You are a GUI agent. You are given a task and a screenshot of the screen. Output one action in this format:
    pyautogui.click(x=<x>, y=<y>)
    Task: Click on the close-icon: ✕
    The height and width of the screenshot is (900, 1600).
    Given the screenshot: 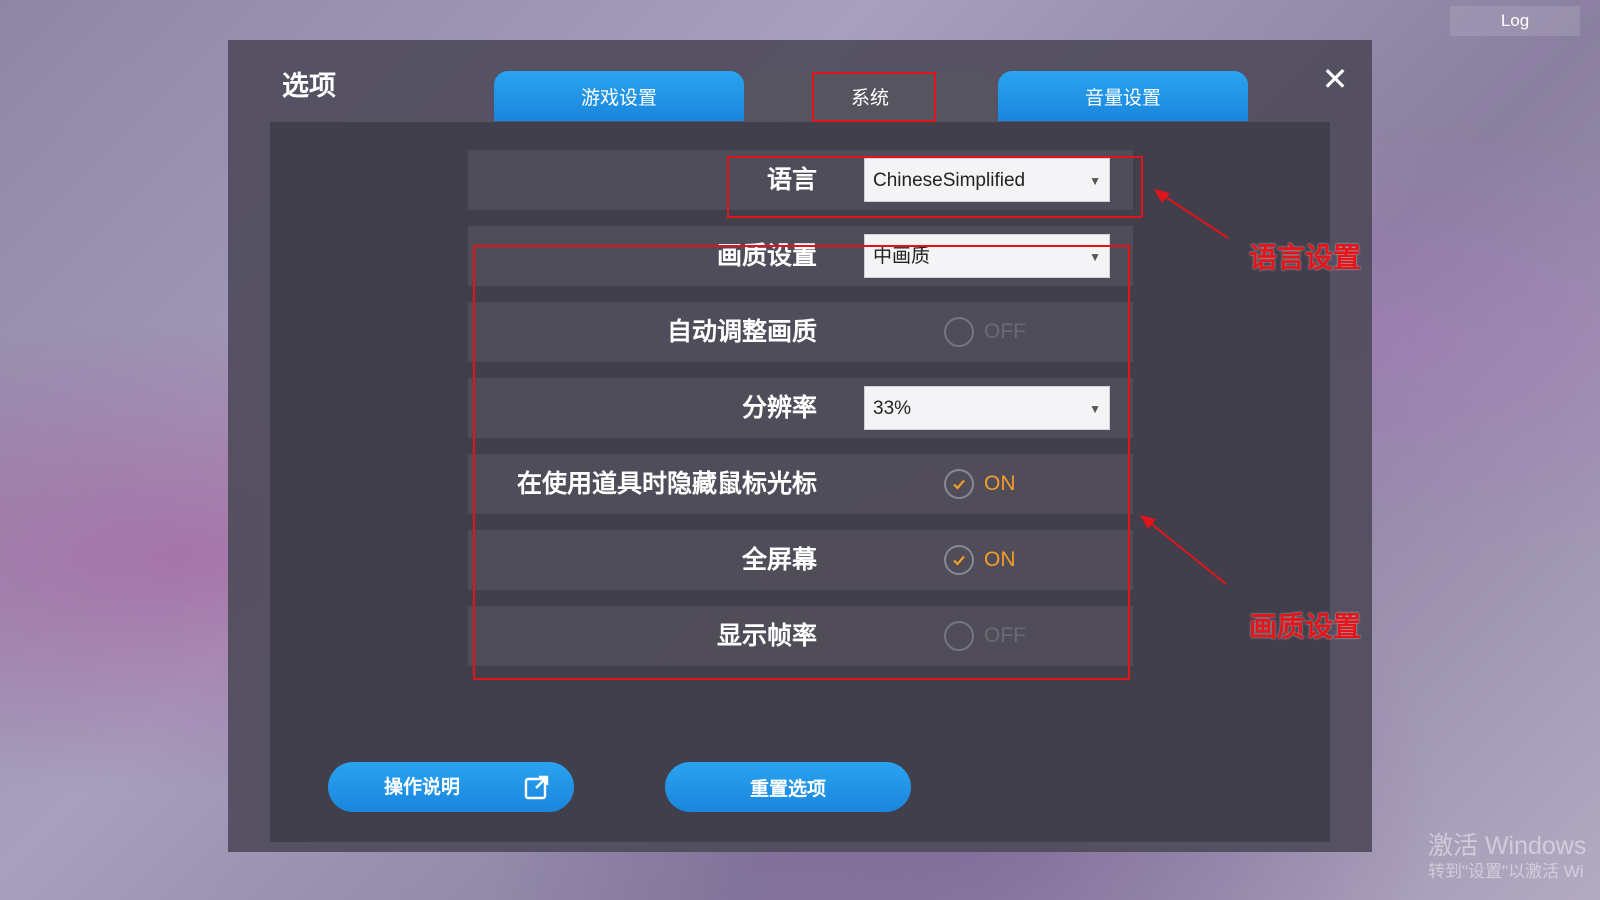 What is the action you would take?
    pyautogui.click(x=1335, y=79)
    